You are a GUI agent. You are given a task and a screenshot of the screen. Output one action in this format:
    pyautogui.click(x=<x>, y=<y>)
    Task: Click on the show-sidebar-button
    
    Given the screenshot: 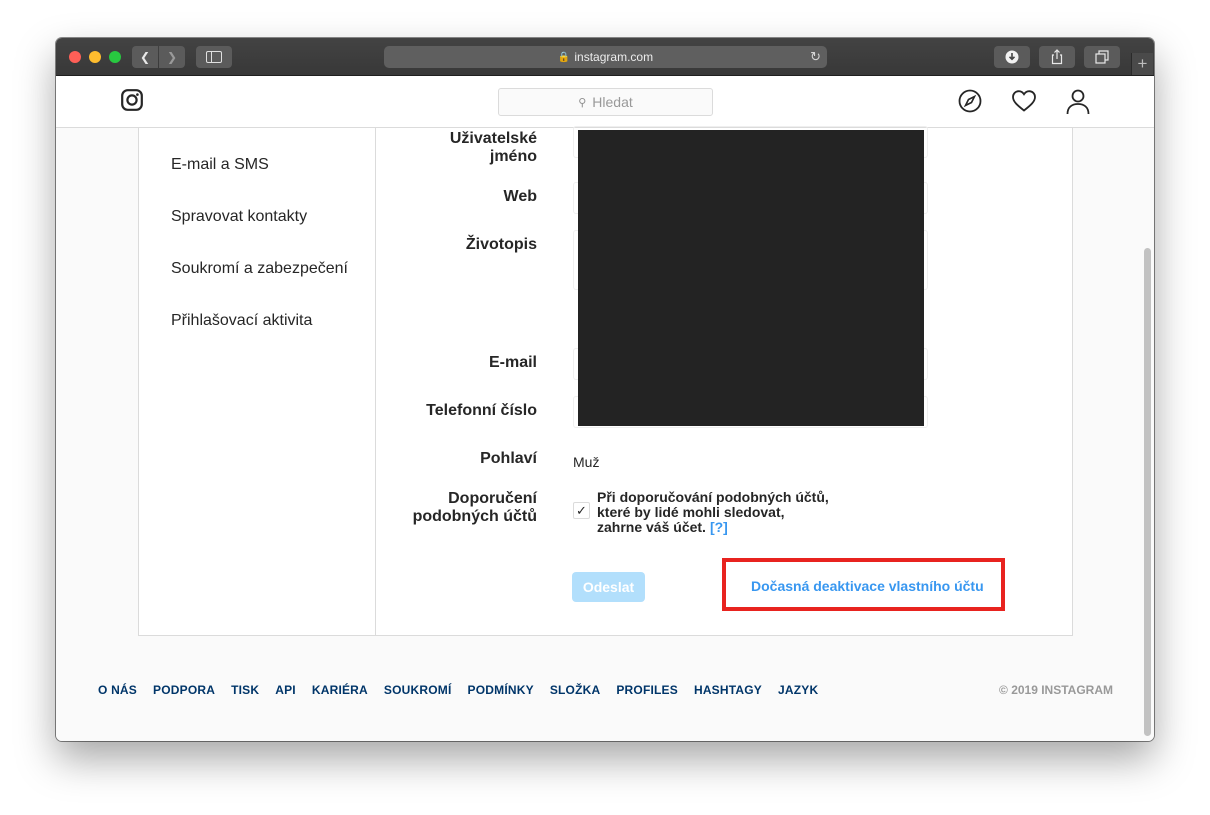 What is the action you would take?
    pyautogui.click(x=214, y=57)
    